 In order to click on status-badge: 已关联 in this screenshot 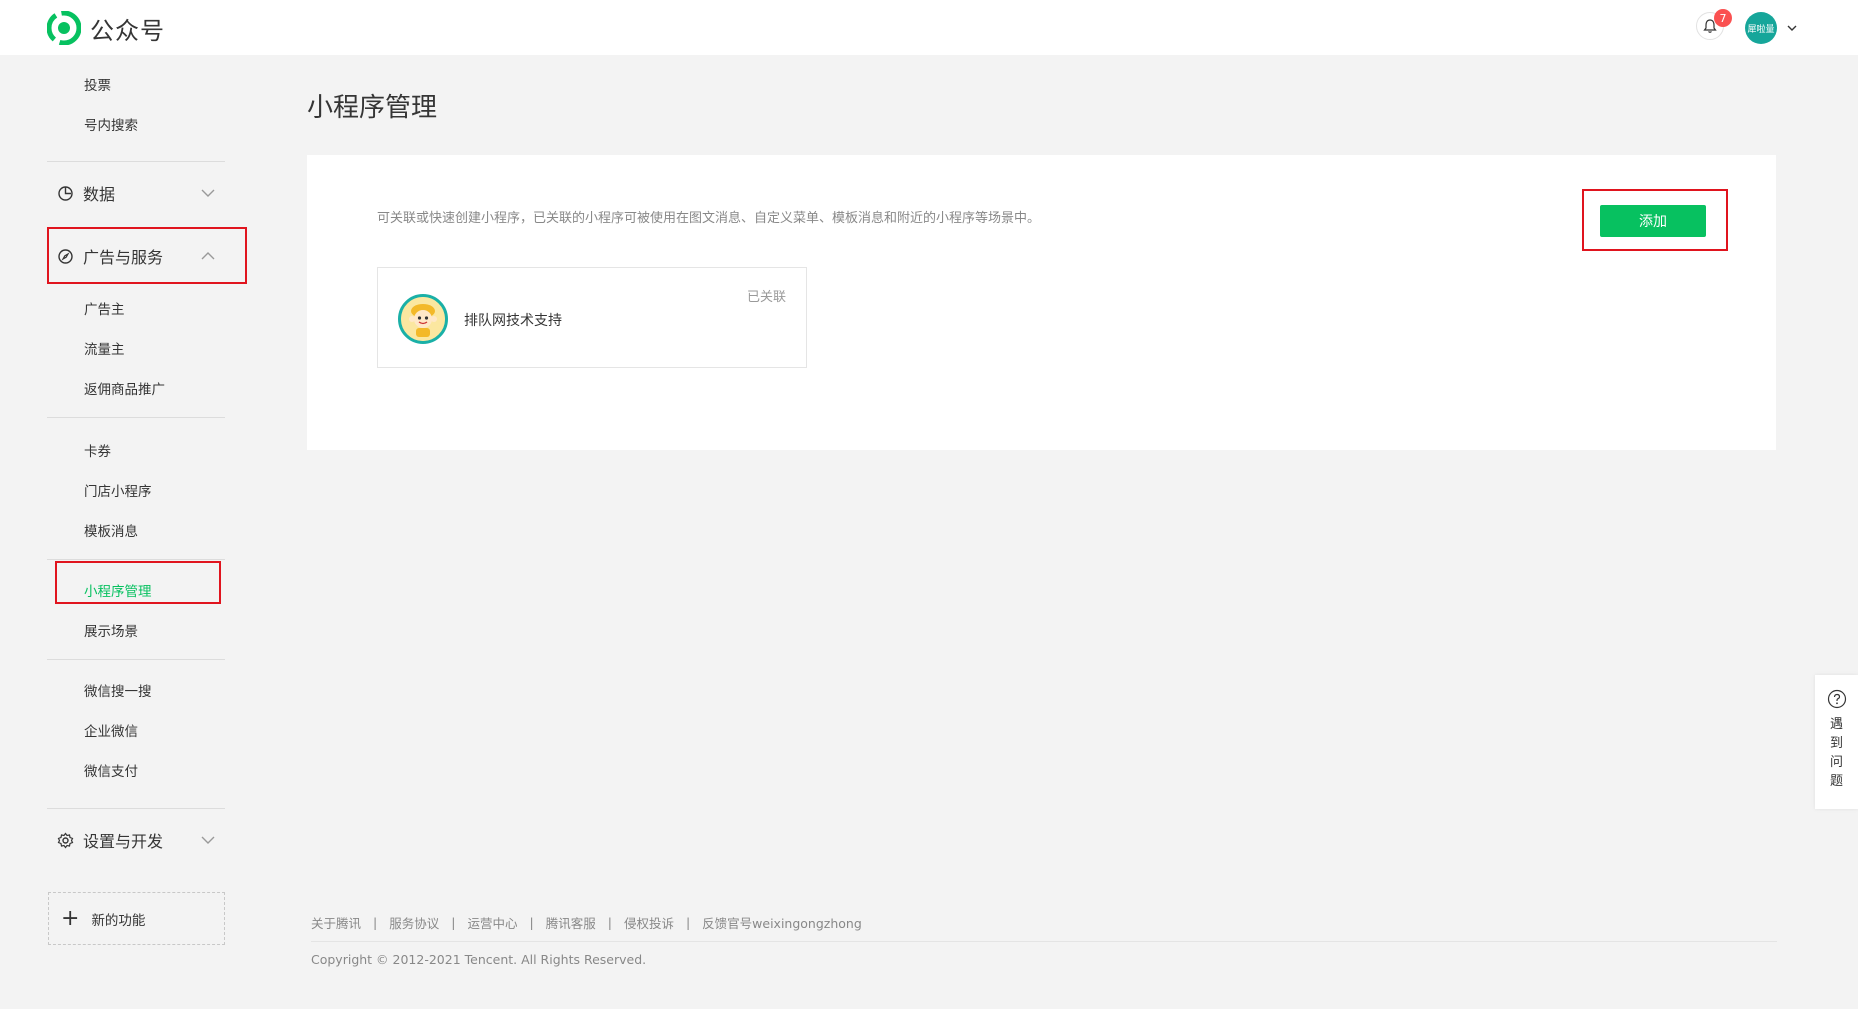, I will do `click(766, 297)`.